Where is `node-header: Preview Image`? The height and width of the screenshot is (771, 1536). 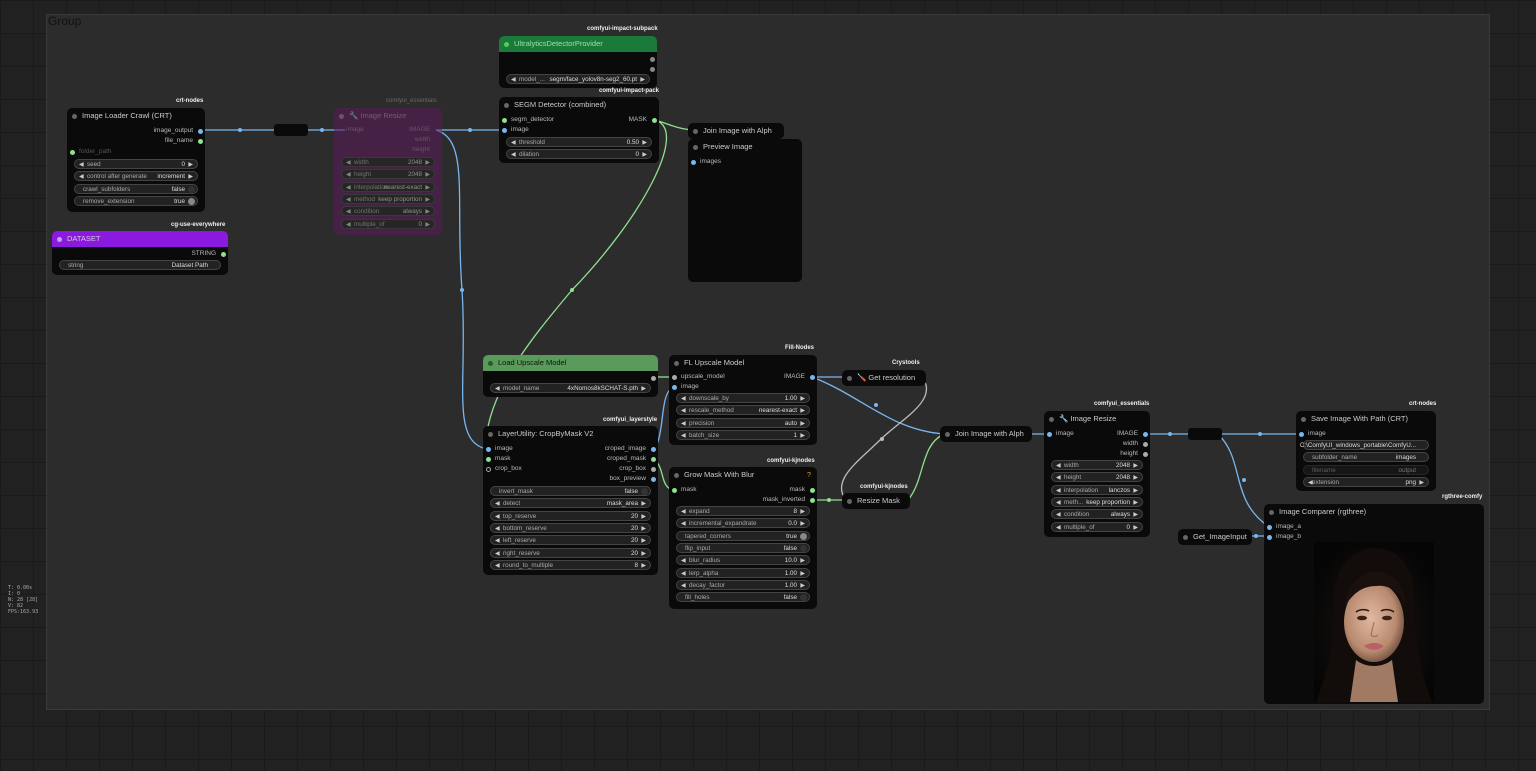 node-header: Preview Image is located at coordinates (745, 147).